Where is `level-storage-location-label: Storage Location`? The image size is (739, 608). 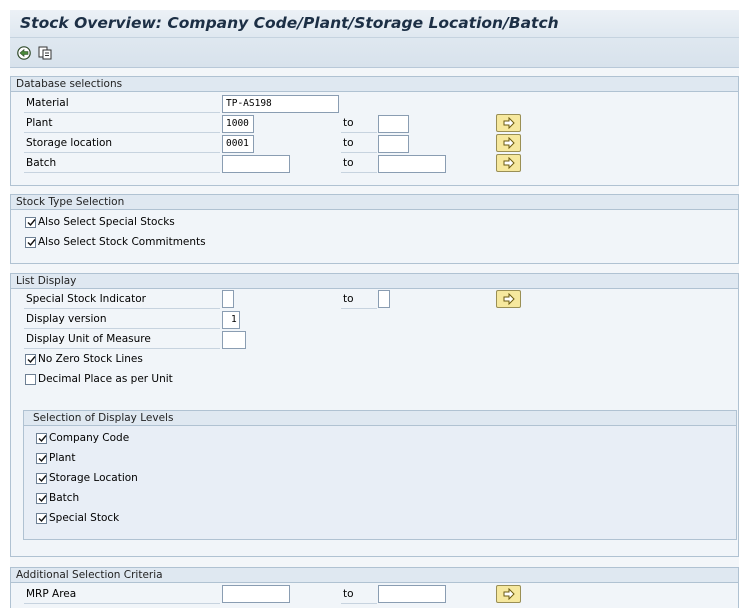 level-storage-location-label: Storage Location is located at coordinates (93, 478).